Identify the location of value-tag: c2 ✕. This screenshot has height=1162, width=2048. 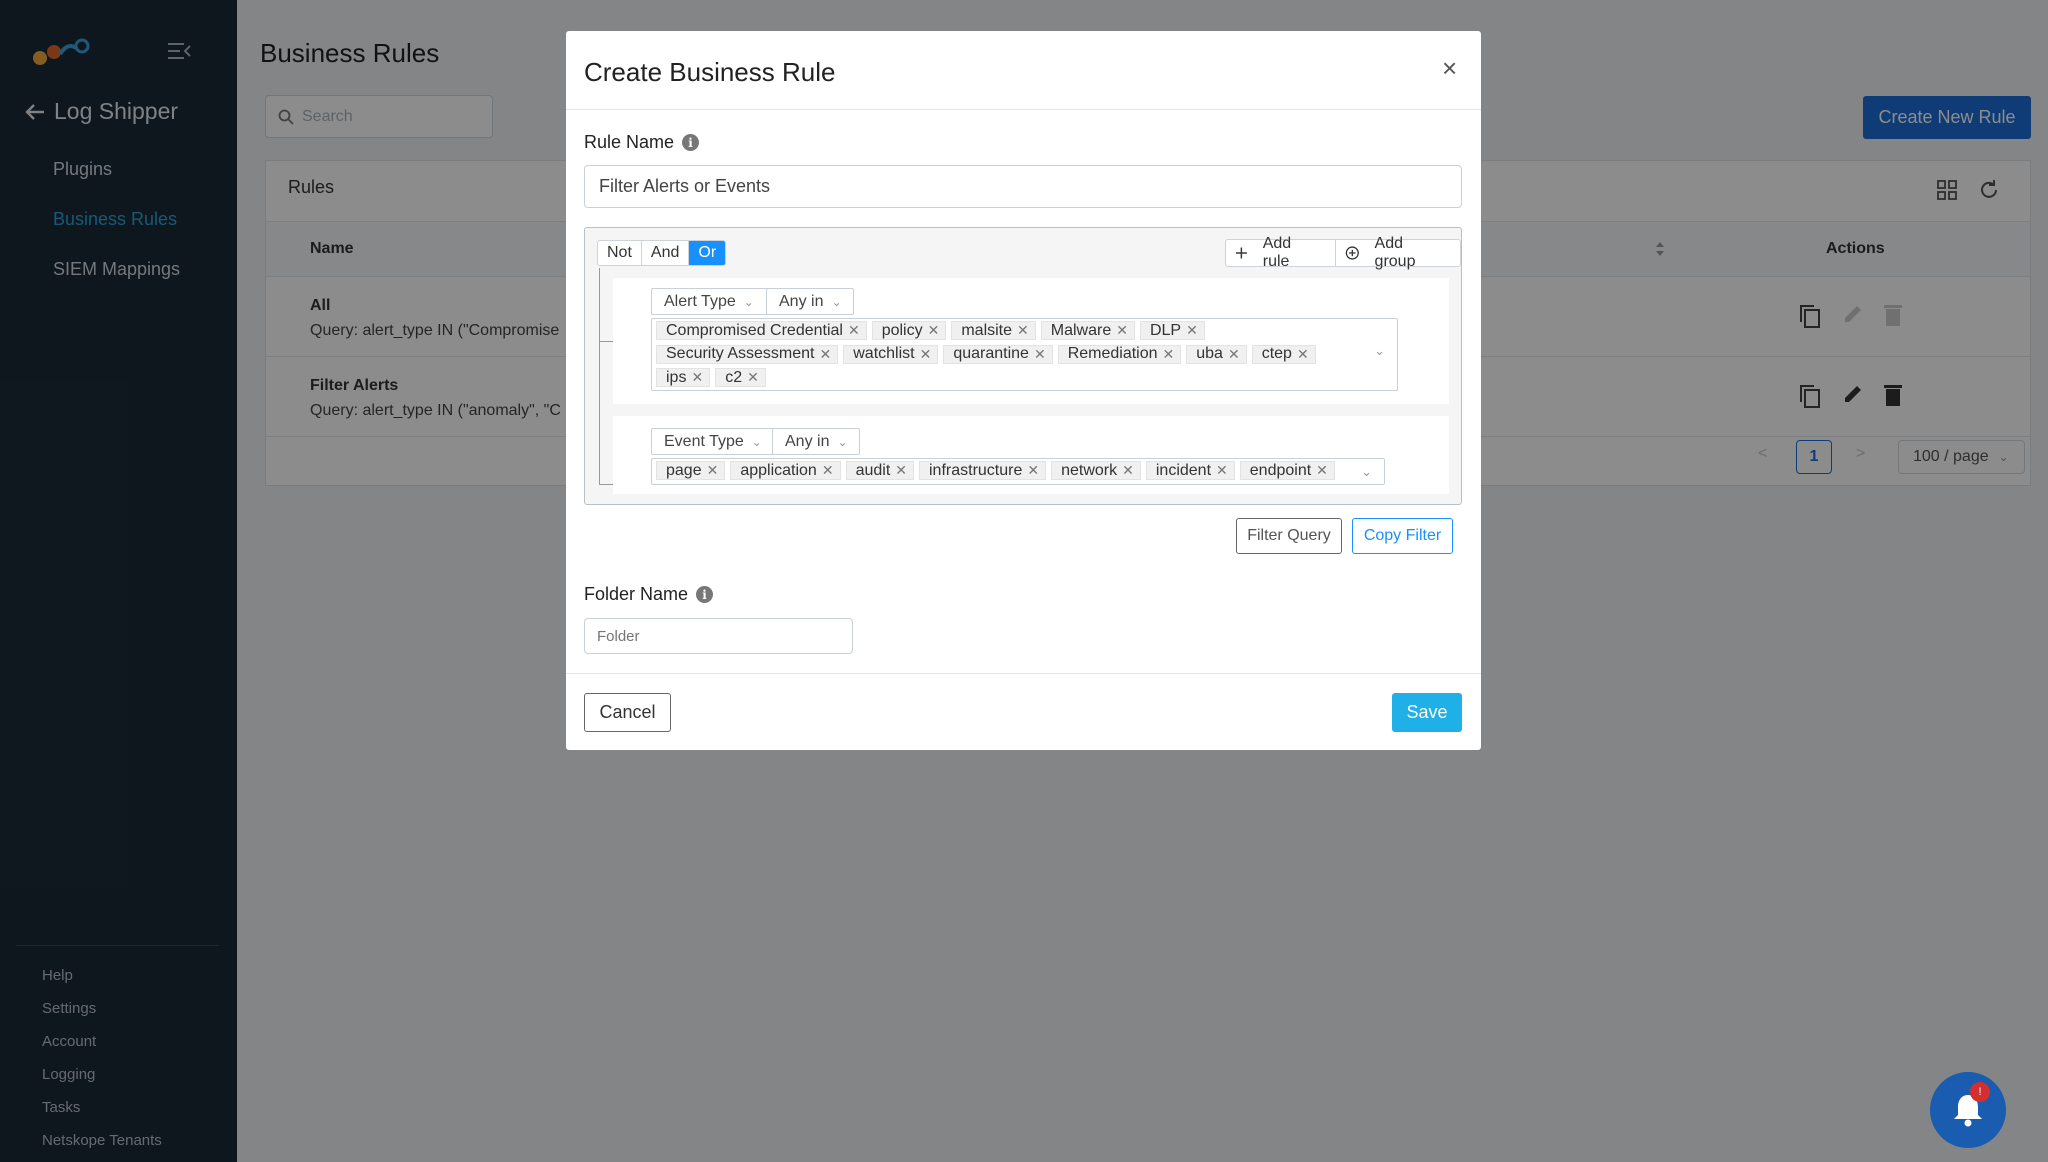
(740, 378).